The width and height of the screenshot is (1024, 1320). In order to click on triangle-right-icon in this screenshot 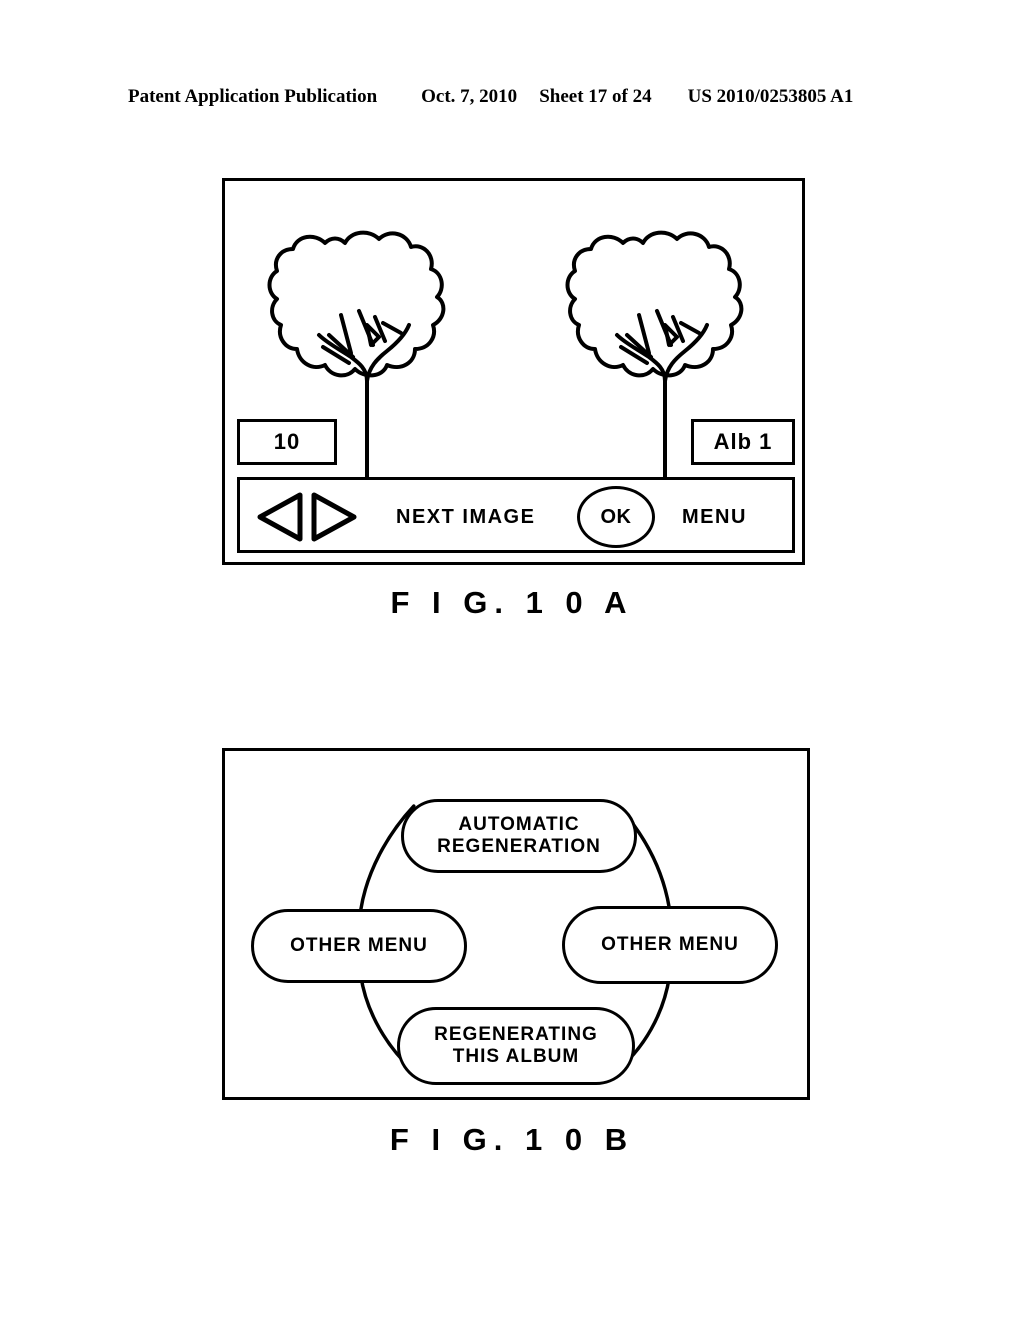, I will do `click(334, 517)`.